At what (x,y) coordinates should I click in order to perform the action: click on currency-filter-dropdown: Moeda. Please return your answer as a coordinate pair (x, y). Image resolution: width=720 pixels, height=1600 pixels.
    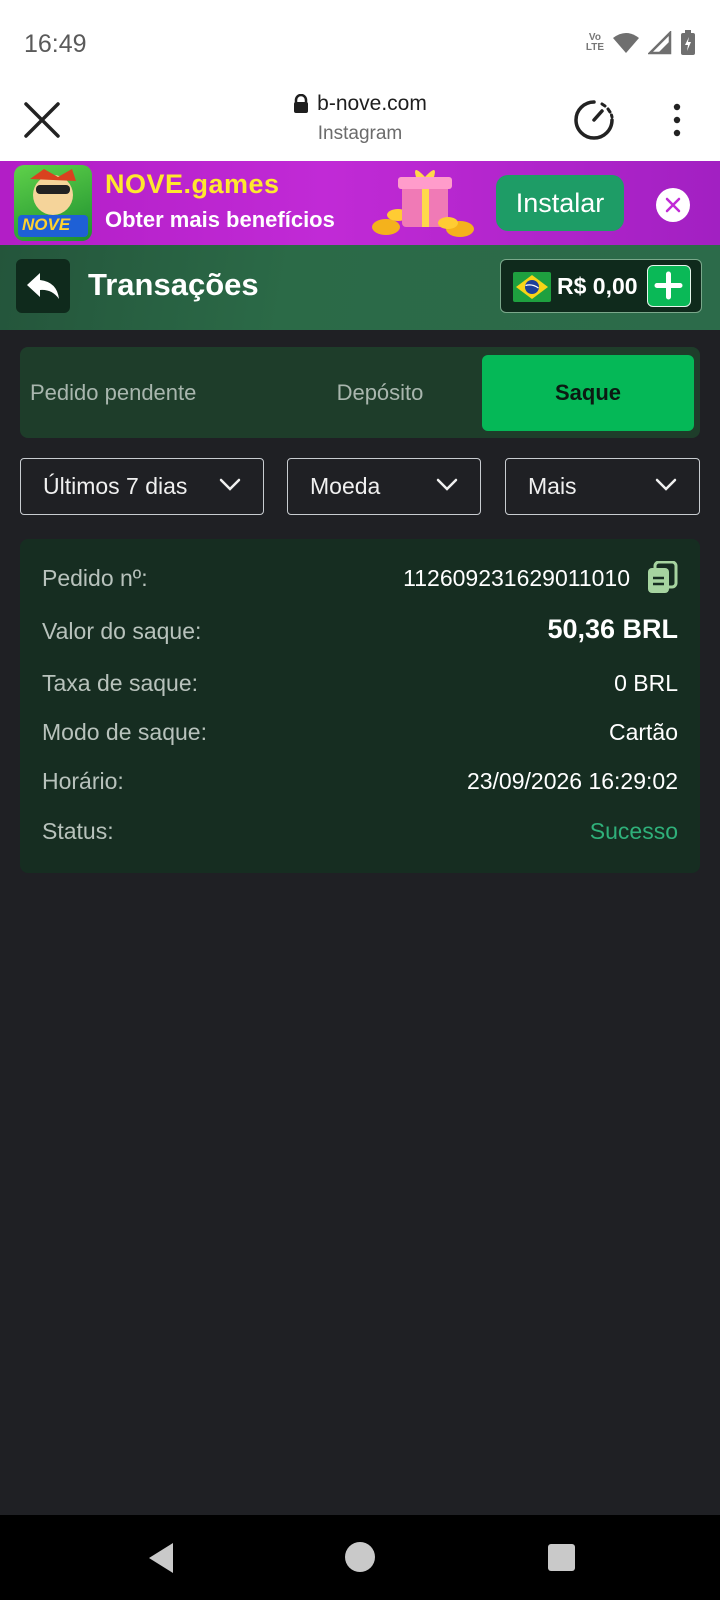
    Looking at the image, I should click on (384, 486).